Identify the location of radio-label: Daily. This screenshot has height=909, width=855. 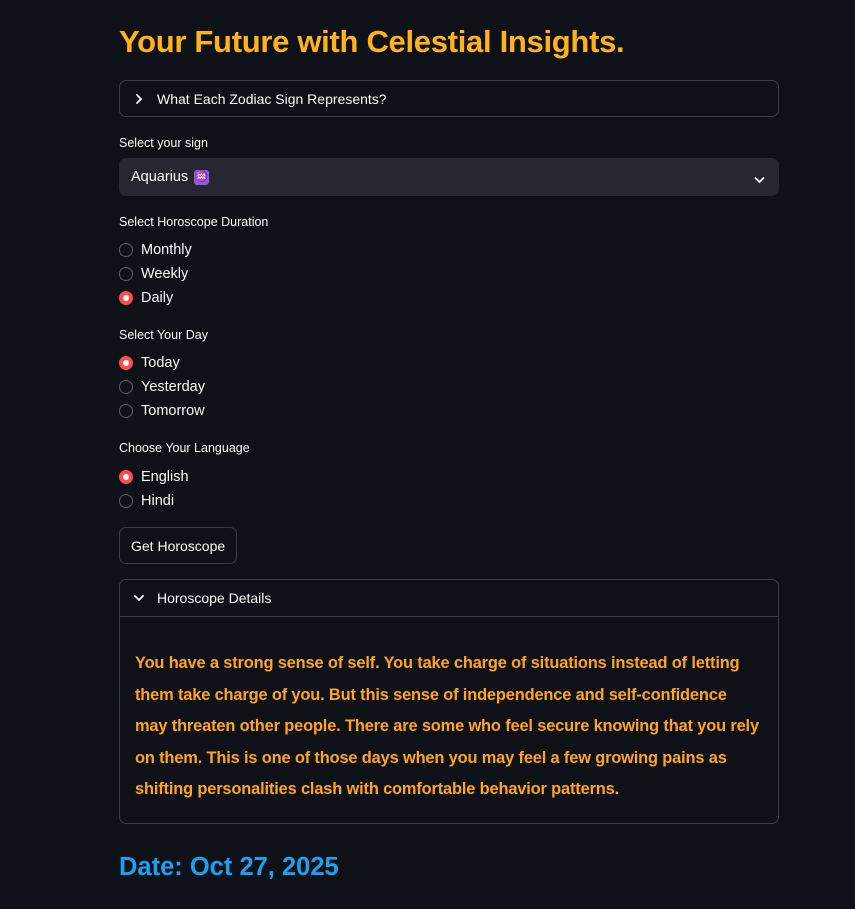
(157, 298).